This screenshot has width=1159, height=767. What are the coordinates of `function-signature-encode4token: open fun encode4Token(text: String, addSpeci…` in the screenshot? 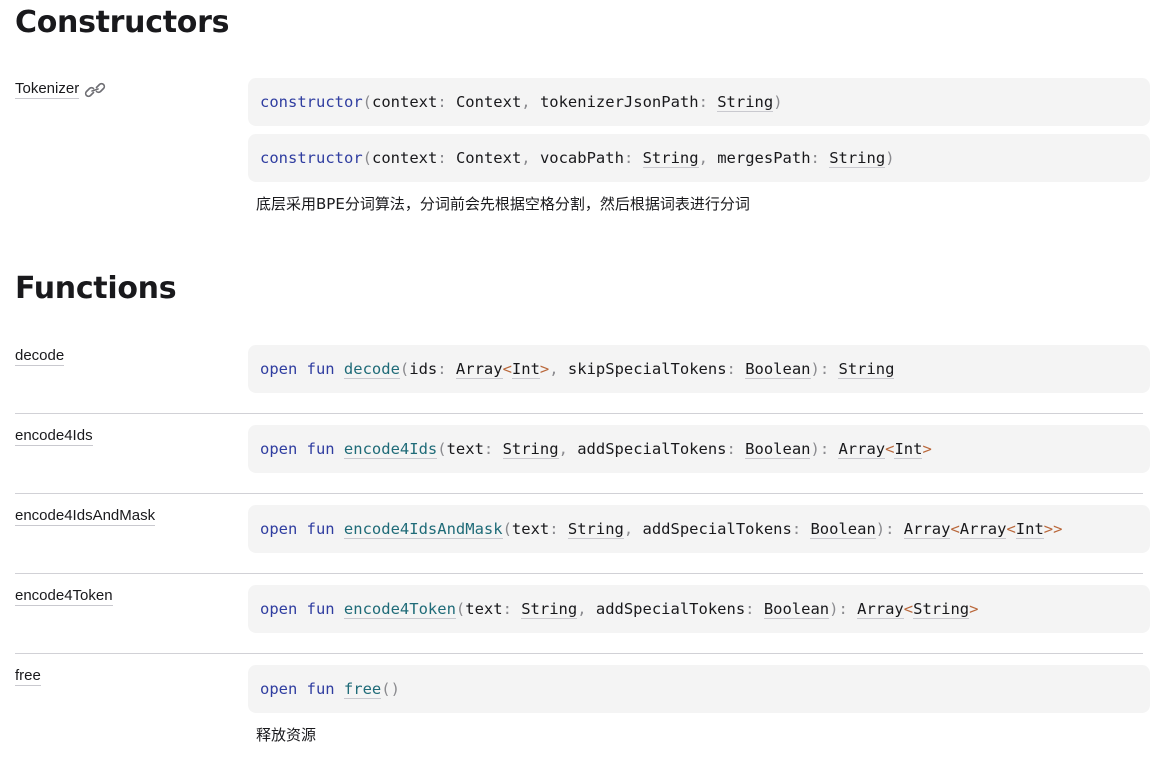 It's located at (699, 609).